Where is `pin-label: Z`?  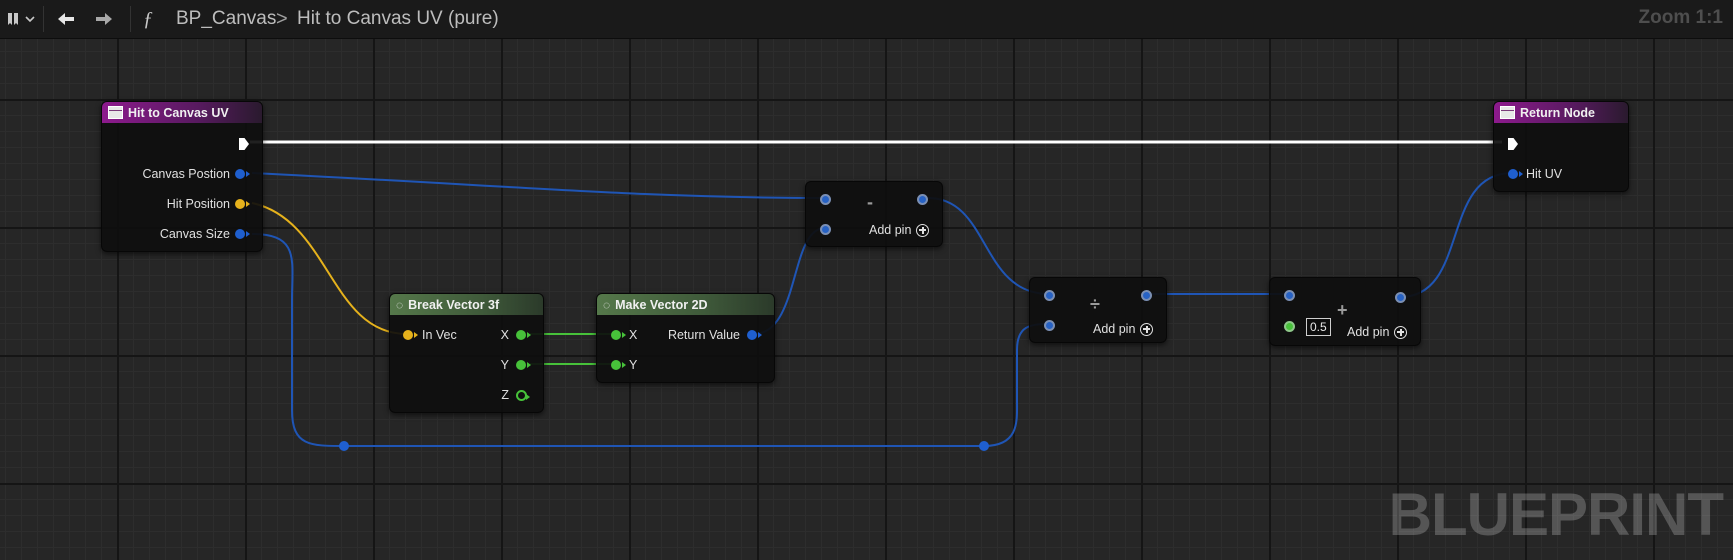
pin-label: Z is located at coordinates (505, 395).